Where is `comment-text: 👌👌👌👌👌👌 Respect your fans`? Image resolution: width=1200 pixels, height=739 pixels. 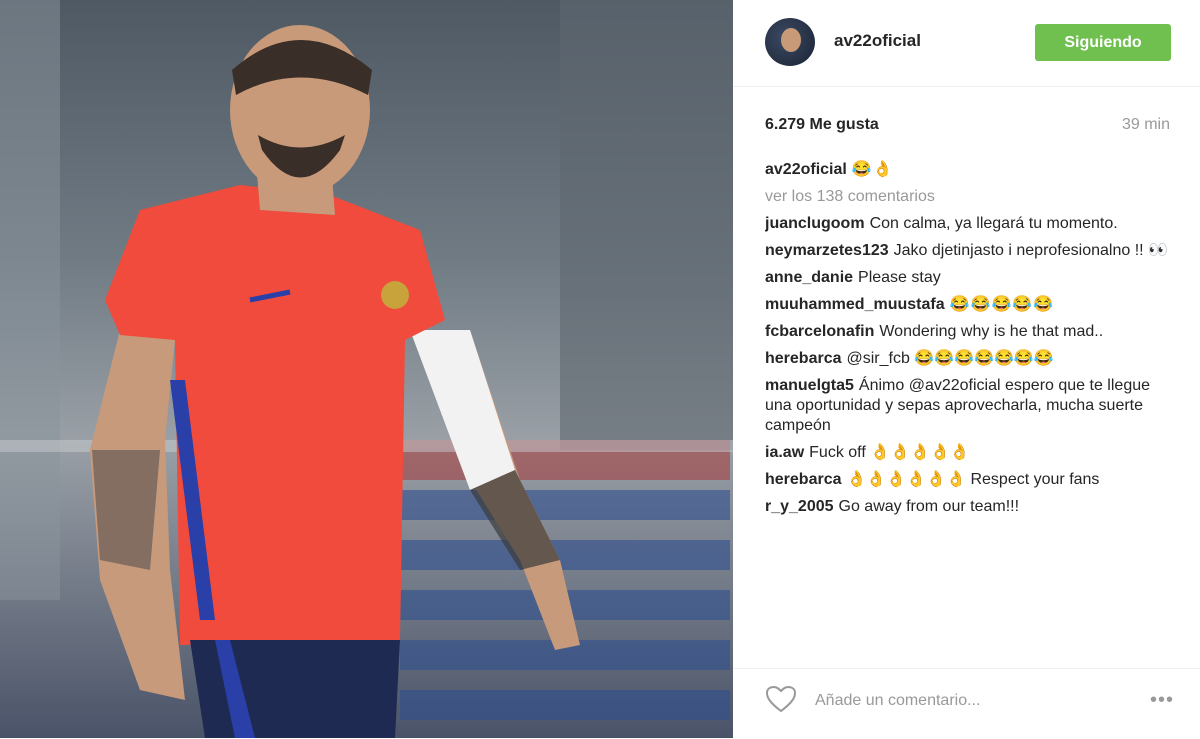
comment-text: 👌👌👌👌👌👌 Respect your fans is located at coordinates (973, 479).